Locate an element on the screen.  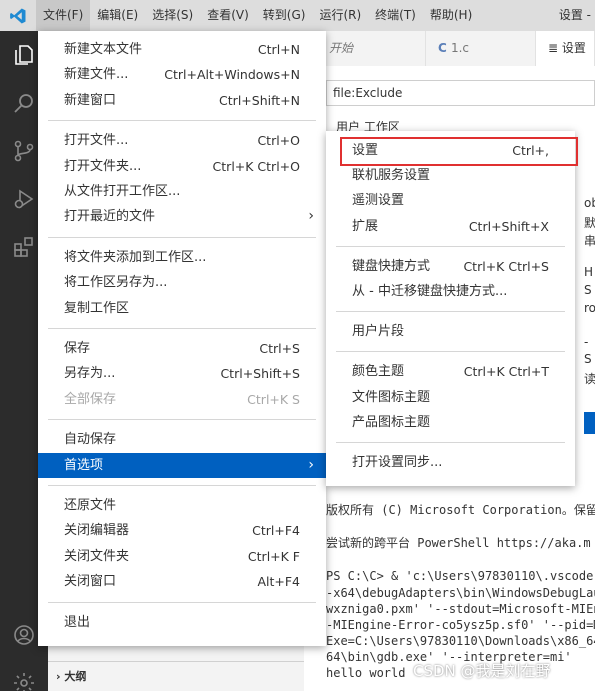
menu-item-file-0-2: 新建窗口 Ctrl+Shift+N is located at coordinates (182, 100).